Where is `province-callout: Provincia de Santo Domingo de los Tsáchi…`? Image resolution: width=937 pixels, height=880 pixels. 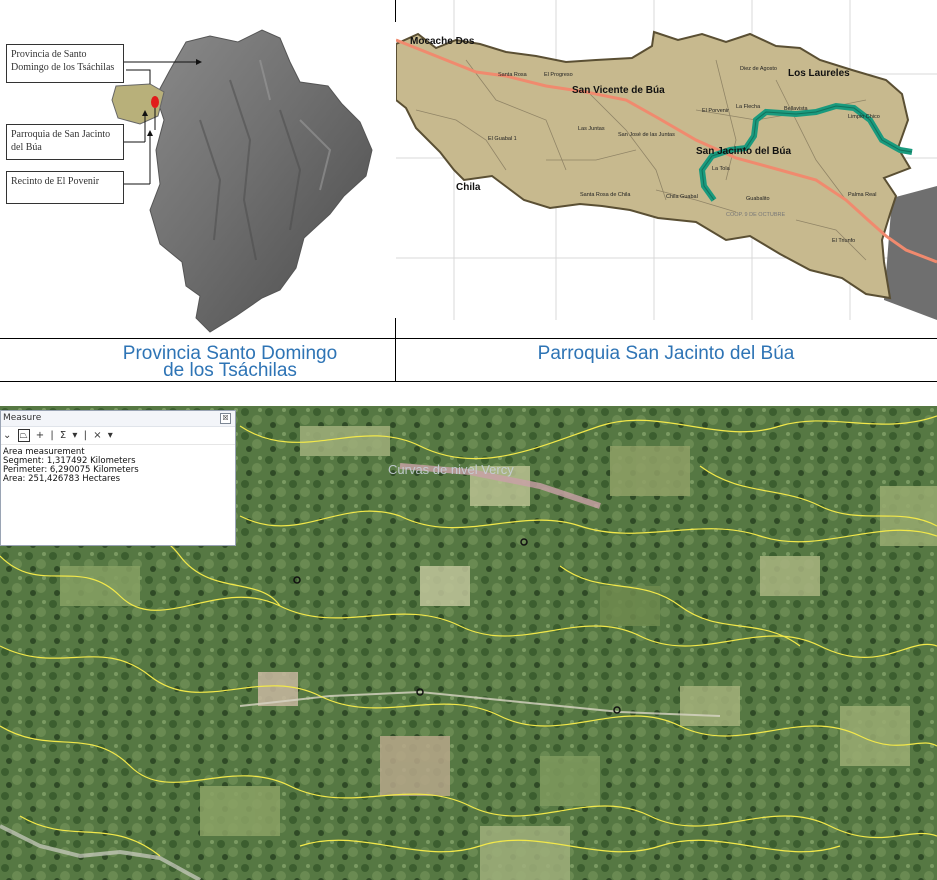 province-callout: Provincia de Santo Domingo de los Tsáchi… is located at coordinates (65, 63).